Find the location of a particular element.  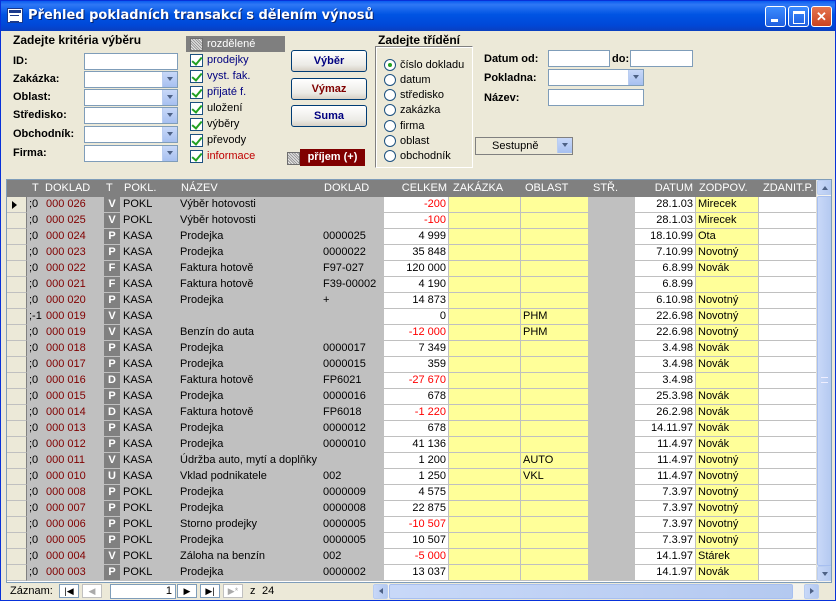

column-header: STŘ. is located at coordinates (613, 188).